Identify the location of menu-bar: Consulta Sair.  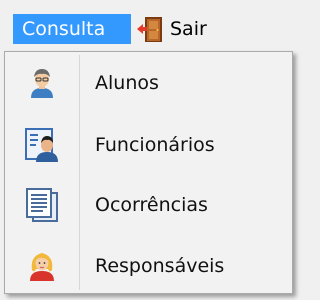
(149, 23).